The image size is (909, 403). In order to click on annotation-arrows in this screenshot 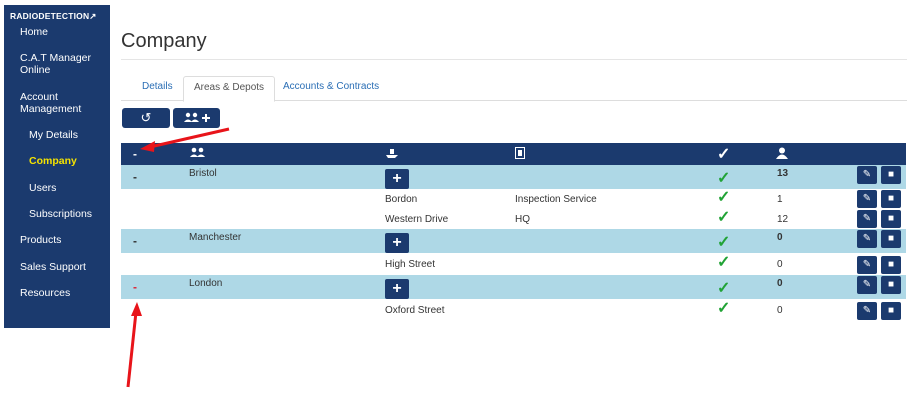, I will do `click(178, 257)`.